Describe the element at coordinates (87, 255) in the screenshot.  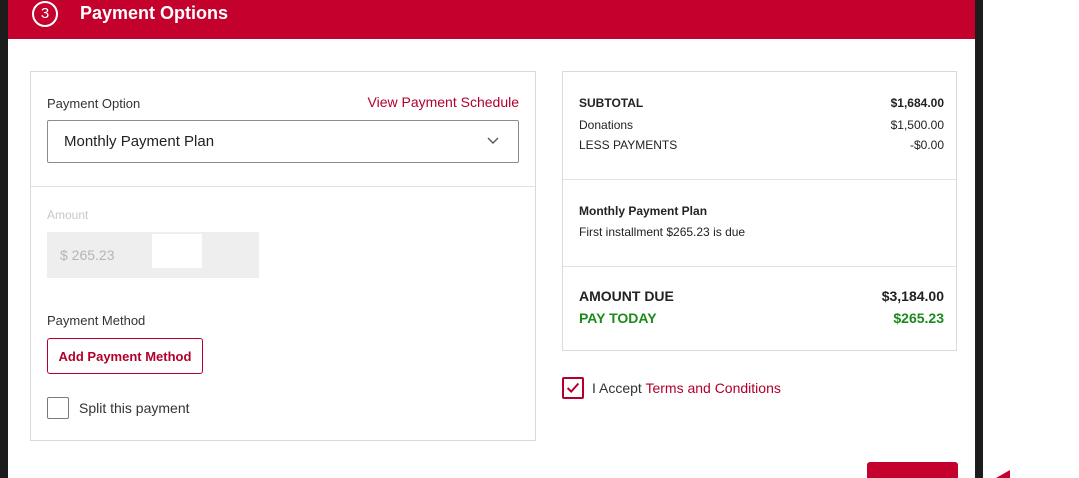
I see `amount-value: $ 265.23` at that location.